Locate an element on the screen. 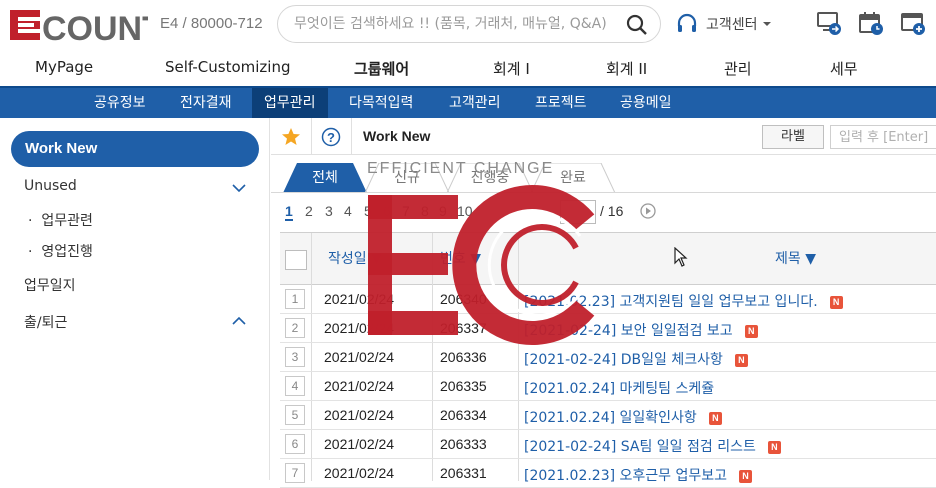 This screenshot has width=936, height=488. row-title-link: [2021.02.24] 마케팅팀 스케쥴 is located at coordinates (619, 388).